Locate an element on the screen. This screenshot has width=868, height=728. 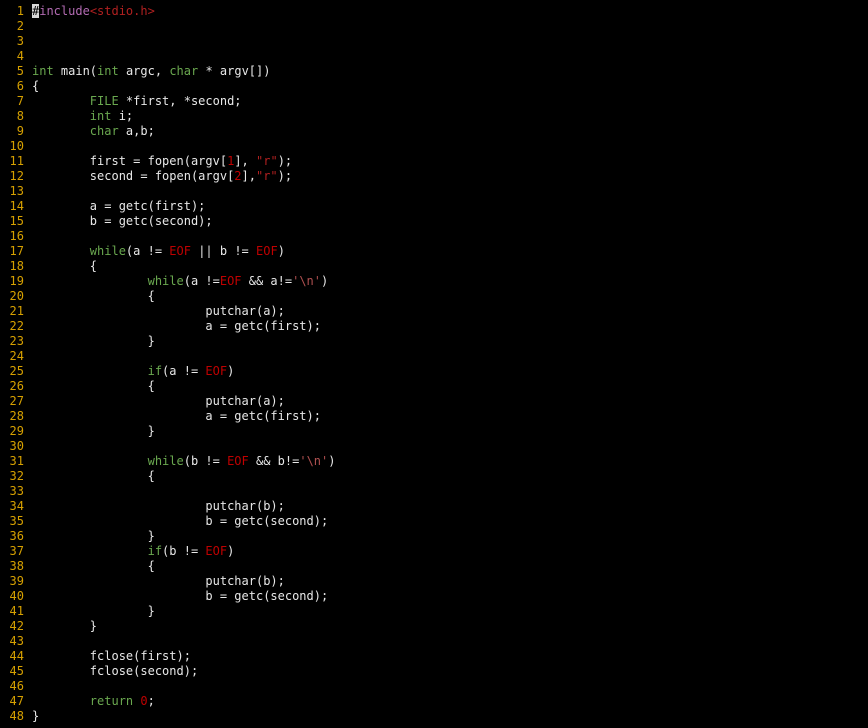
code-line: 43 is located at coordinates (434, 641).